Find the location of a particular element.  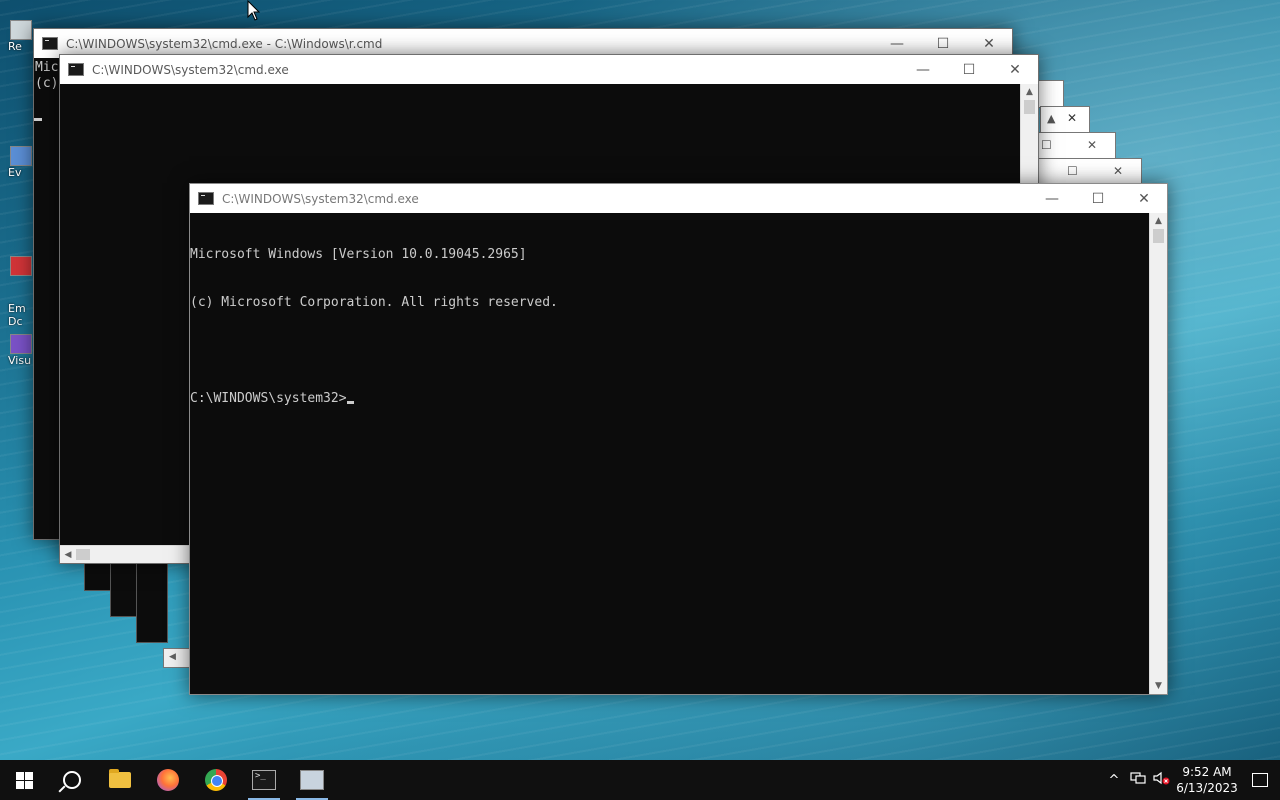

remote-desktop-taskbar-button is located at coordinates (312, 780).